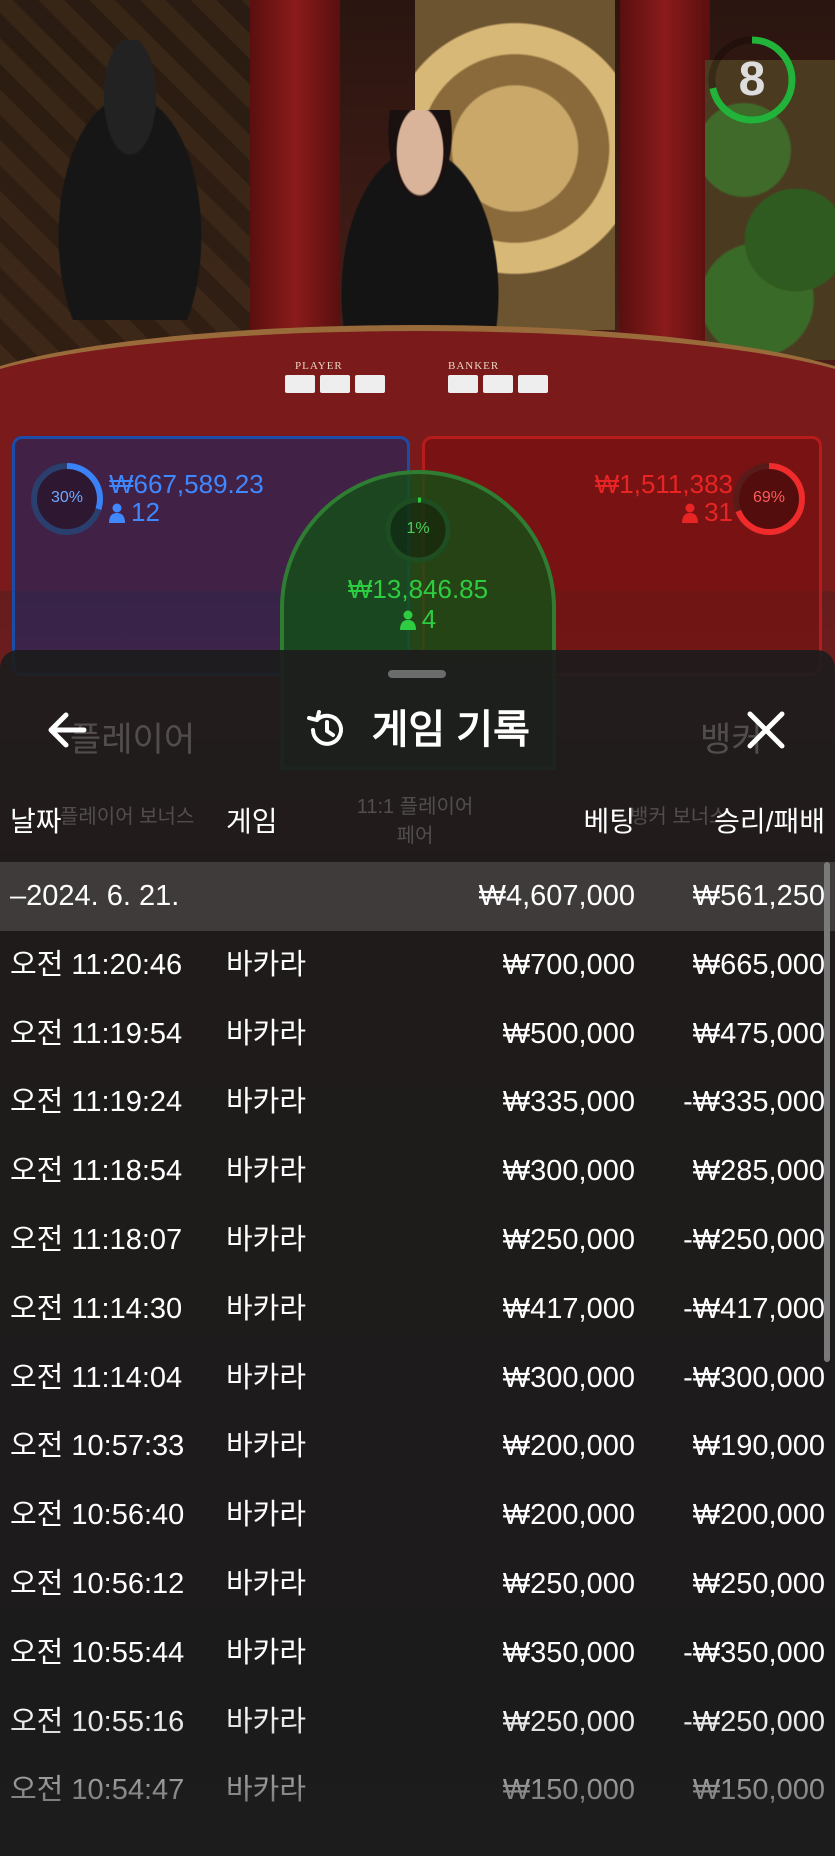 This screenshot has height=1856, width=835. I want to click on scrollbar, so click(827, 1112).